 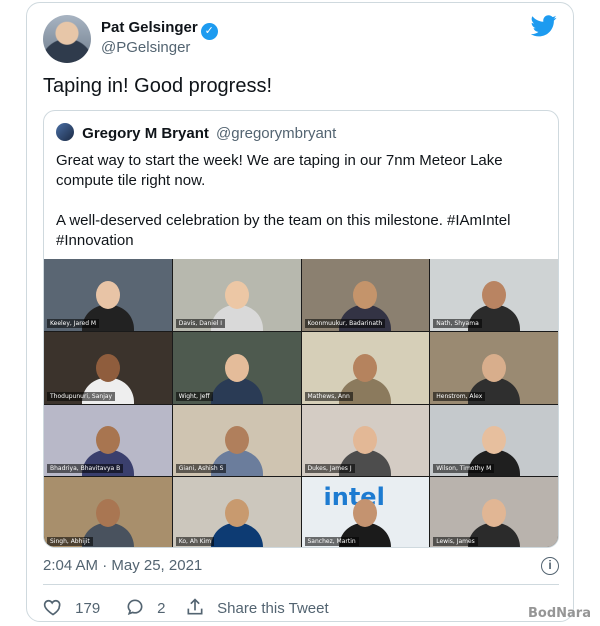 I want to click on video-tile: Lewis, James, so click(x=494, y=512).